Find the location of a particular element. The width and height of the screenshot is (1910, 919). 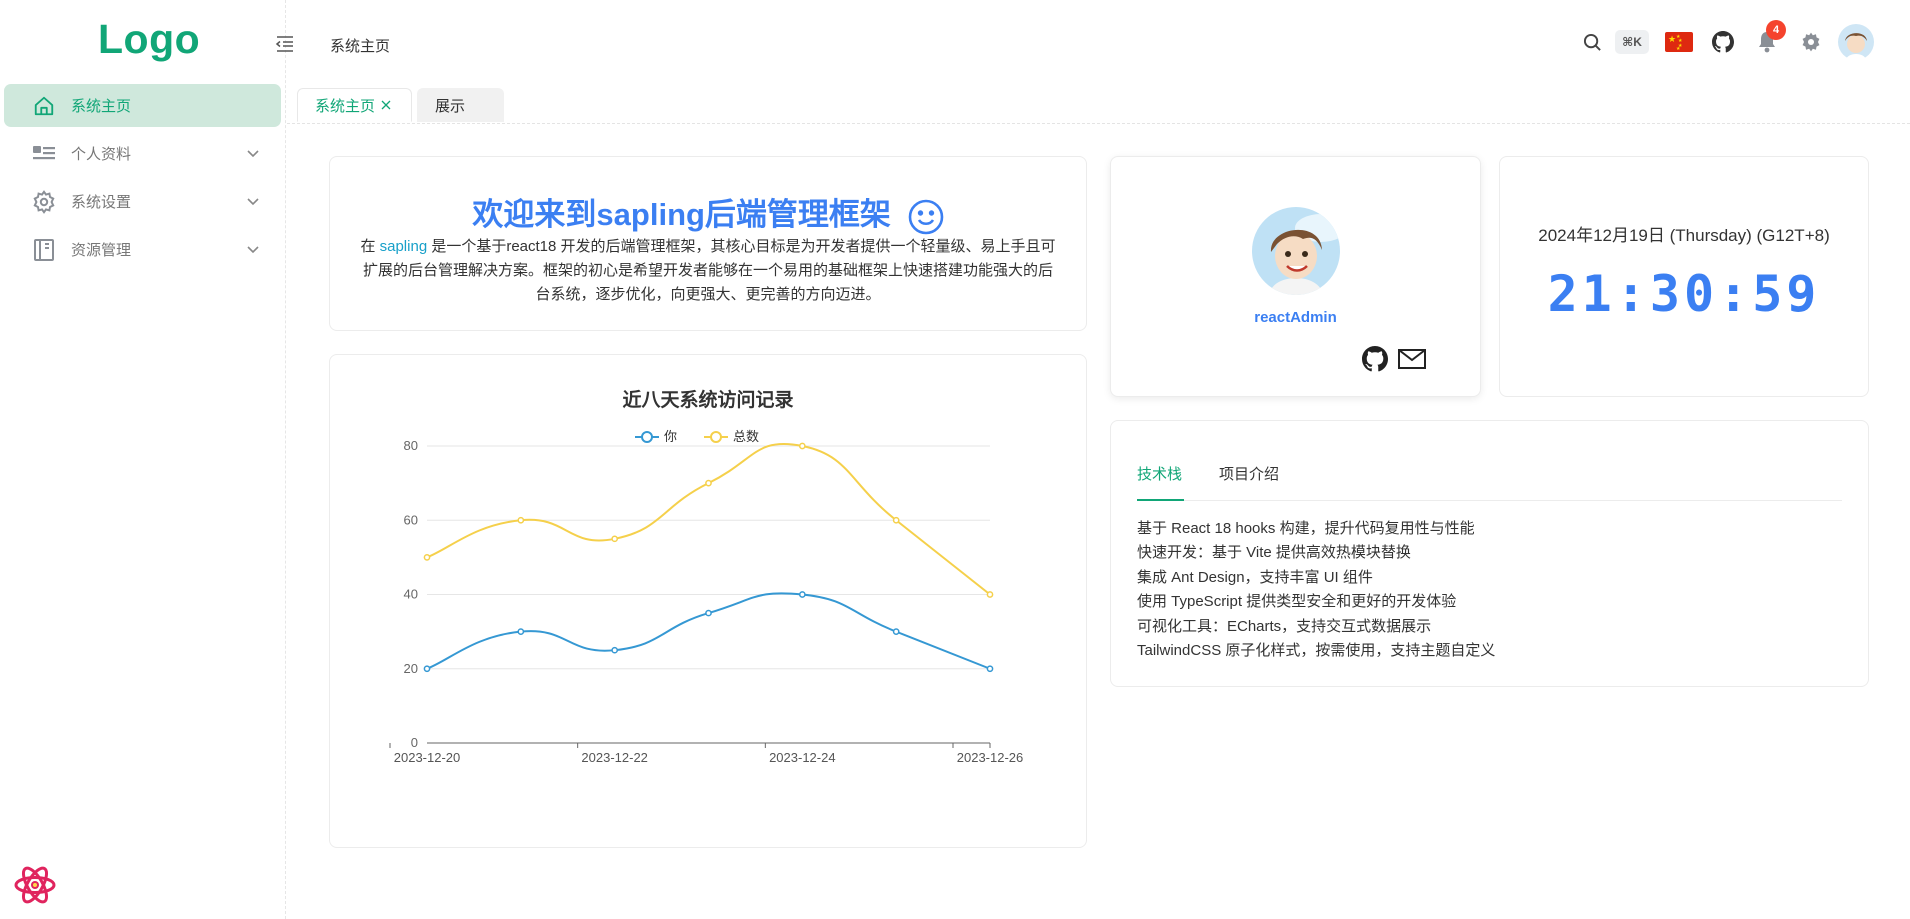

notifications-button: 4 is located at coordinates (1769, 41).